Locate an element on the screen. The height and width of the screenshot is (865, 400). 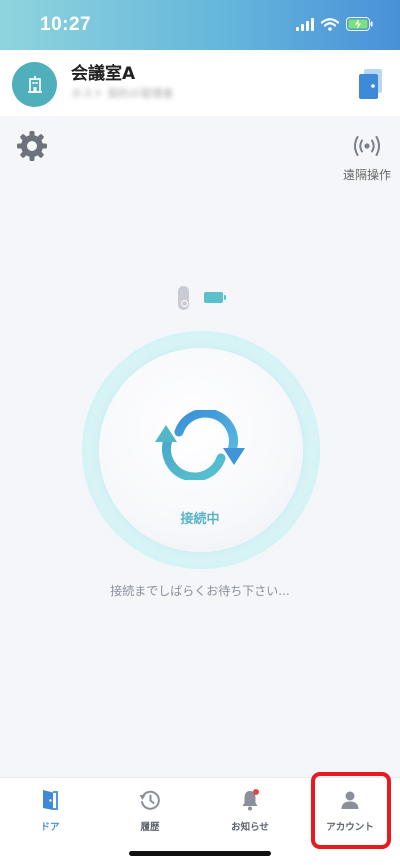
tab-door-label: ドア is located at coordinates (50, 827).